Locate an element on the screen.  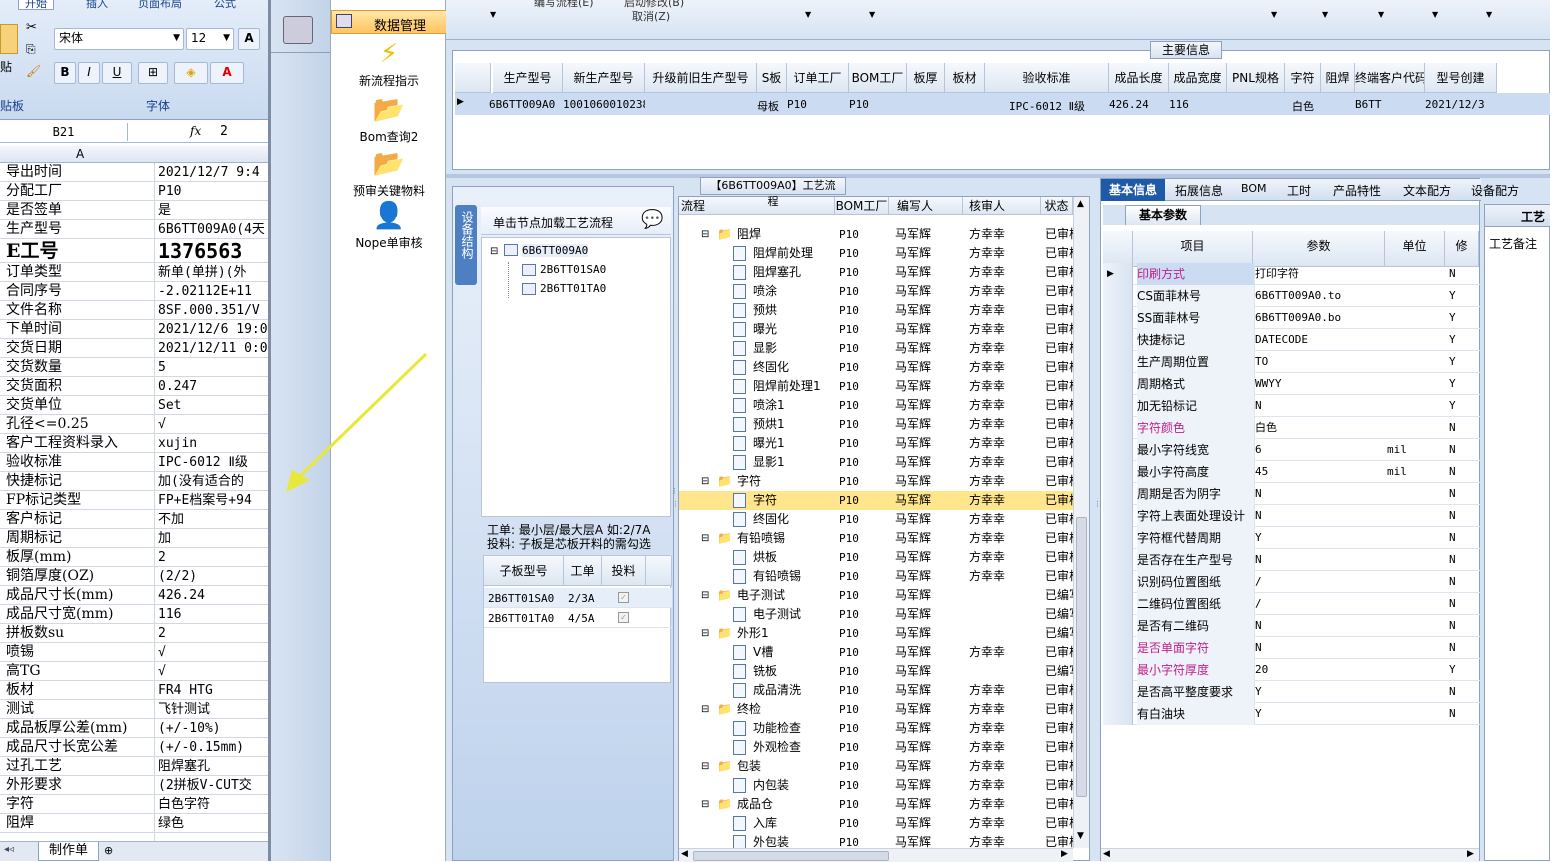
cell-a: 生产型号 is located at coordinates (80, 229).